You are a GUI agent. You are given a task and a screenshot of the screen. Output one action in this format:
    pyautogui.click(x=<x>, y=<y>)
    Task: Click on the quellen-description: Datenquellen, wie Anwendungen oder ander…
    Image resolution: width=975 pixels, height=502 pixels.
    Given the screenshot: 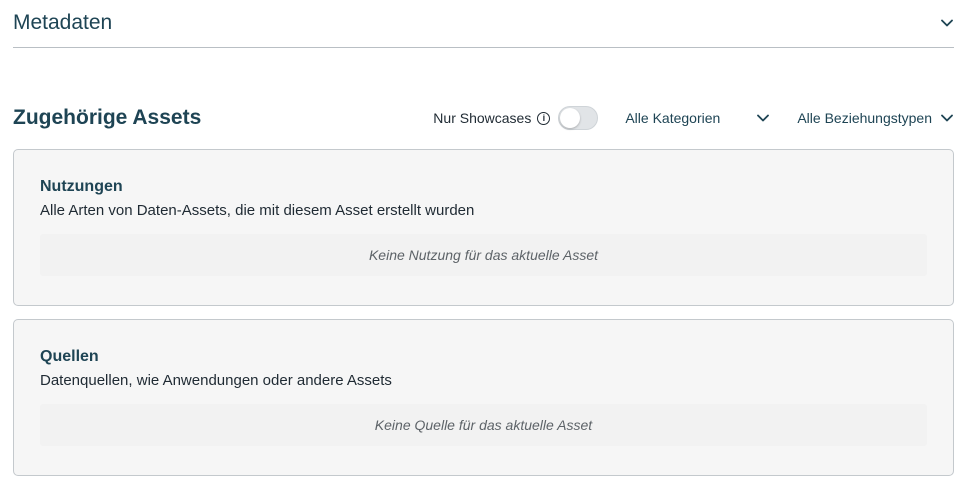 What is the action you would take?
    pyautogui.click(x=216, y=380)
    